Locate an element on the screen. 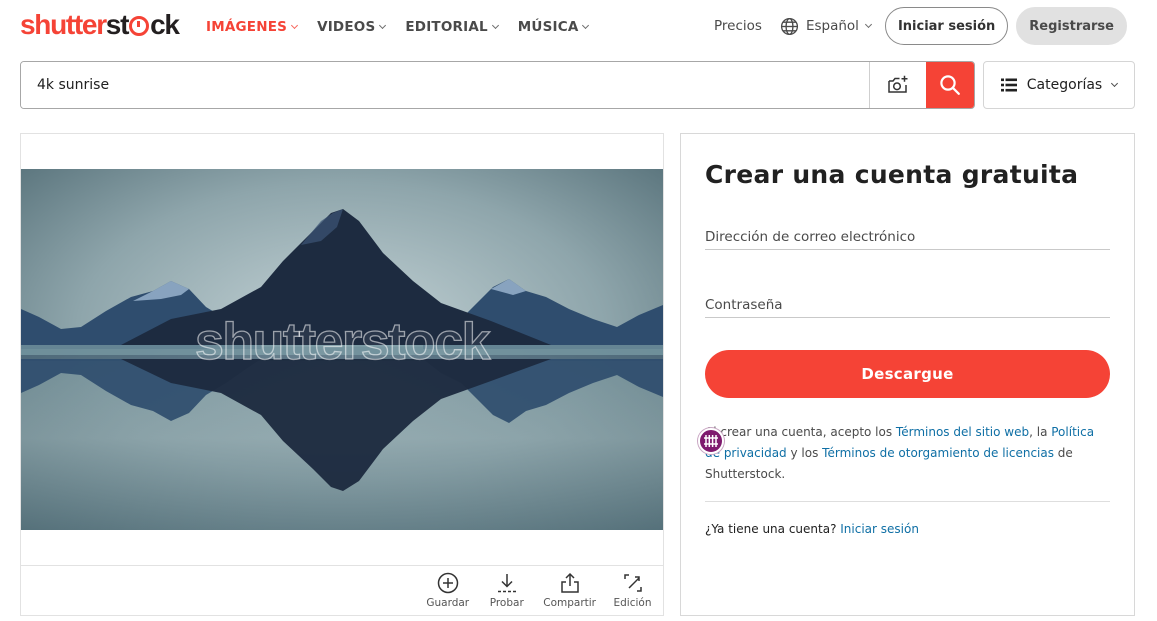 The width and height of the screenshot is (1157, 621). shutterstock-logo: shutterst ck is located at coordinates (100, 25).